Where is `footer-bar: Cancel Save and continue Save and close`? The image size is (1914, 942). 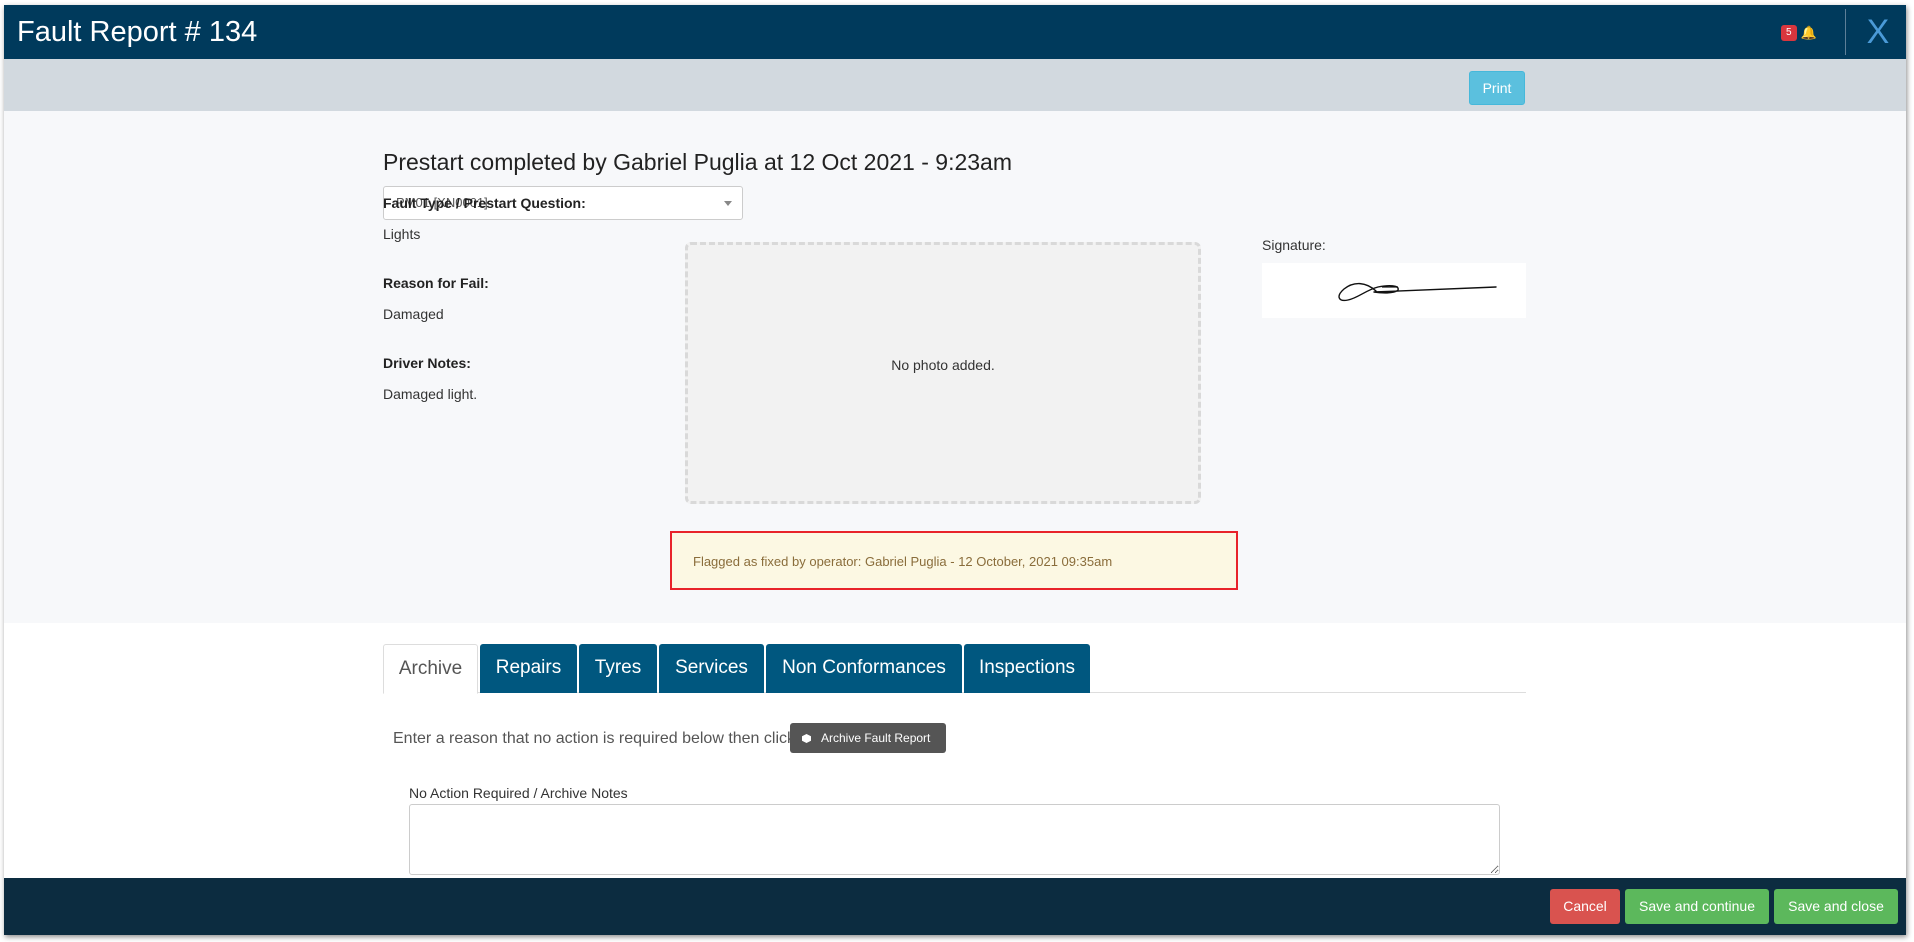 footer-bar: Cancel Save and continue Save and close is located at coordinates (955, 906).